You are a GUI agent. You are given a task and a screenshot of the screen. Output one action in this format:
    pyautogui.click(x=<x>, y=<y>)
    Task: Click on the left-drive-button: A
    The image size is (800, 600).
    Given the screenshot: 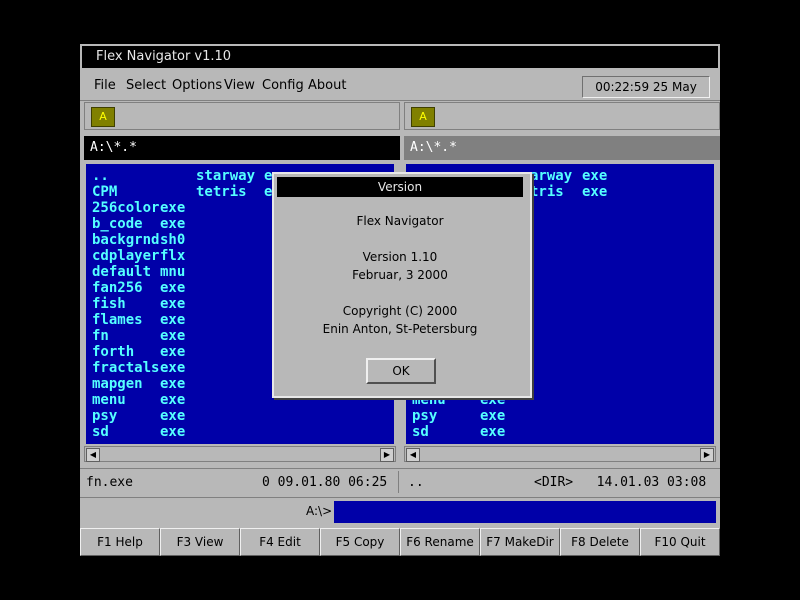 What is the action you would take?
    pyautogui.click(x=103, y=117)
    